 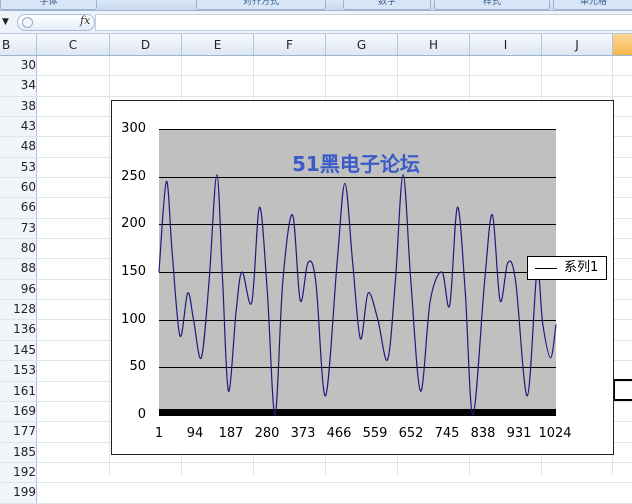 I want to click on x-tick-label: 466, so click(x=339, y=433).